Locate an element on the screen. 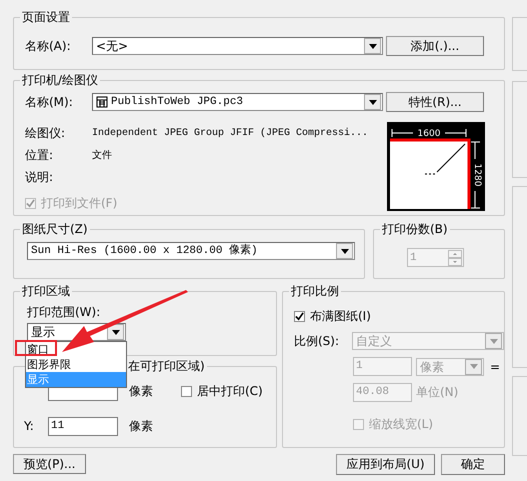 The image size is (527, 481). group-title: 打印区域 is located at coordinates (46, 291).